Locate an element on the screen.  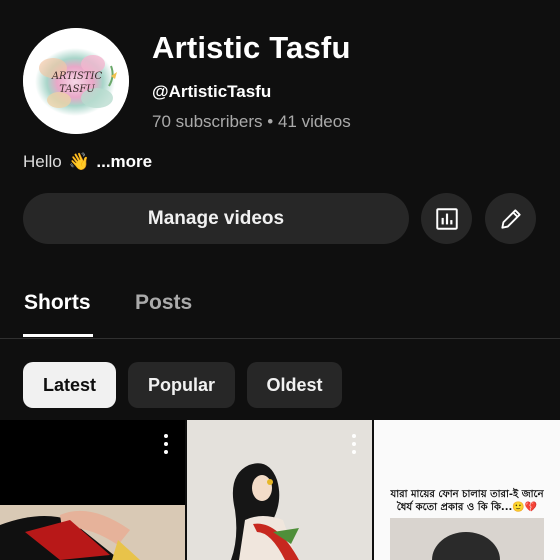
analytics-button is located at coordinates (446, 218).